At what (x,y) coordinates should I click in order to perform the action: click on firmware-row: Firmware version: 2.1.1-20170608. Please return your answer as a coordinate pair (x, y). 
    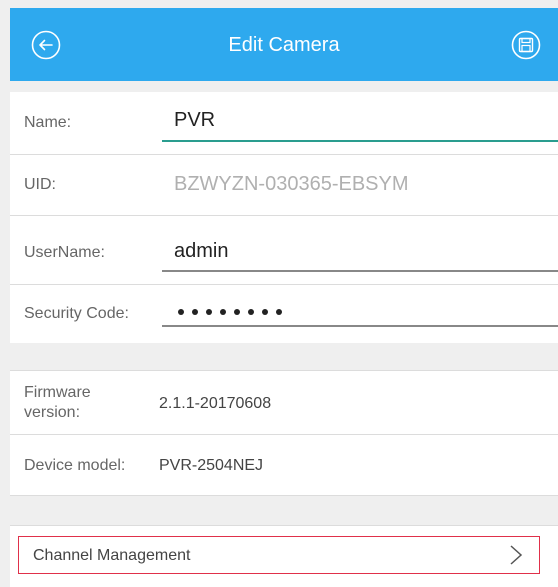
    Looking at the image, I should click on (284, 402).